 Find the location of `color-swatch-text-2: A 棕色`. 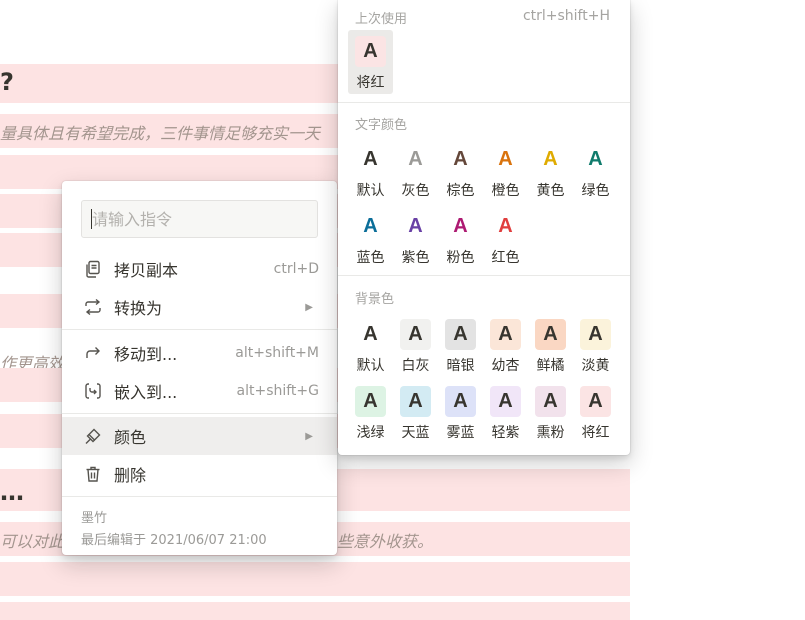

color-swatch-text-2: A 棕色 is located at coordinates (460, 170).